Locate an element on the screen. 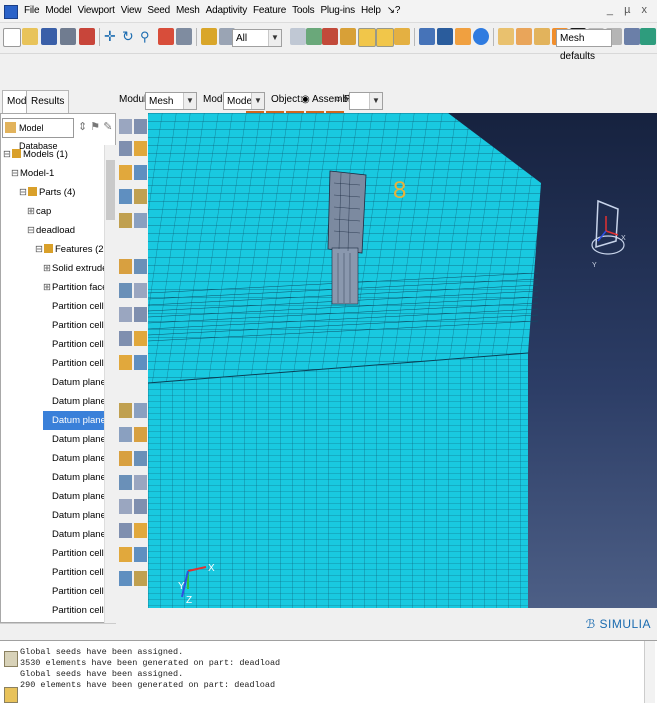  wireframe-icon is located at coordinates (367, 37).